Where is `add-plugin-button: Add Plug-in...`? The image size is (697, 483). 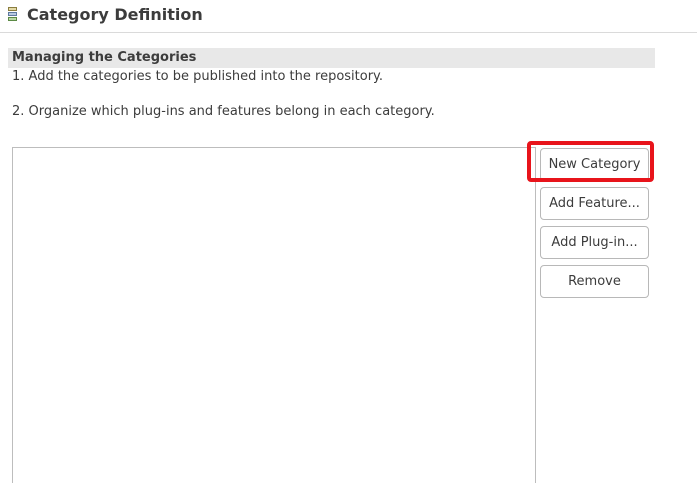
add-plugin-button: Add Plug-in... is located at coordinates (594, 242).